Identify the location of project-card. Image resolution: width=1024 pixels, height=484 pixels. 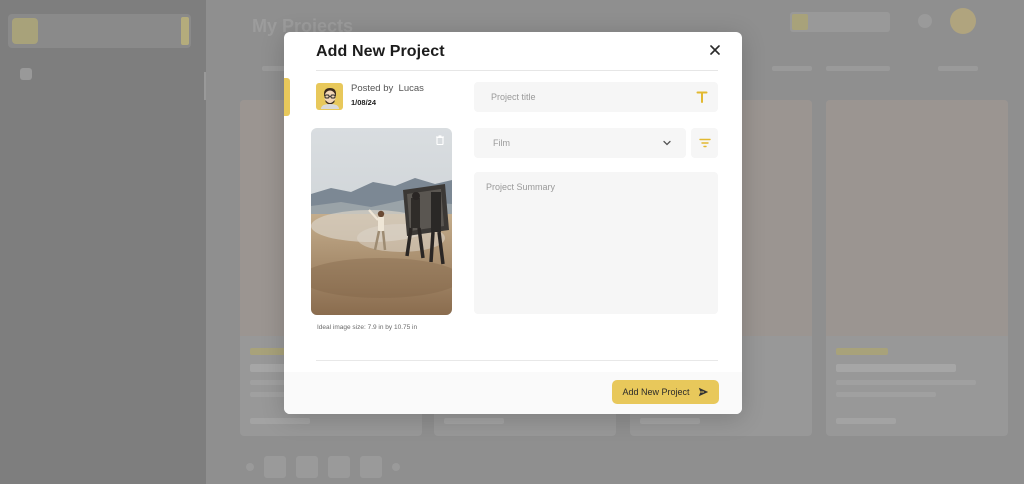
(917, 268).